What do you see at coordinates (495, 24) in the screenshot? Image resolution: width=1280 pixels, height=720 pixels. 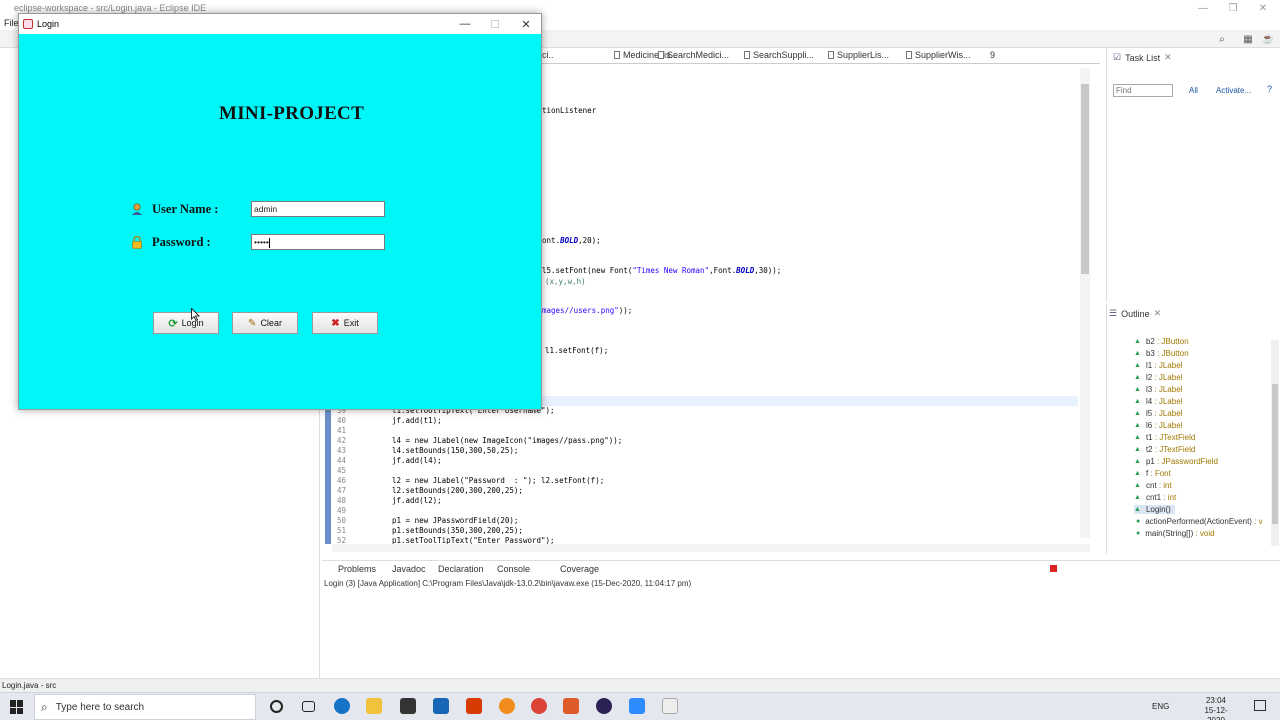 I see `maximize-icon: ☐` at bounding box center [495, 24].